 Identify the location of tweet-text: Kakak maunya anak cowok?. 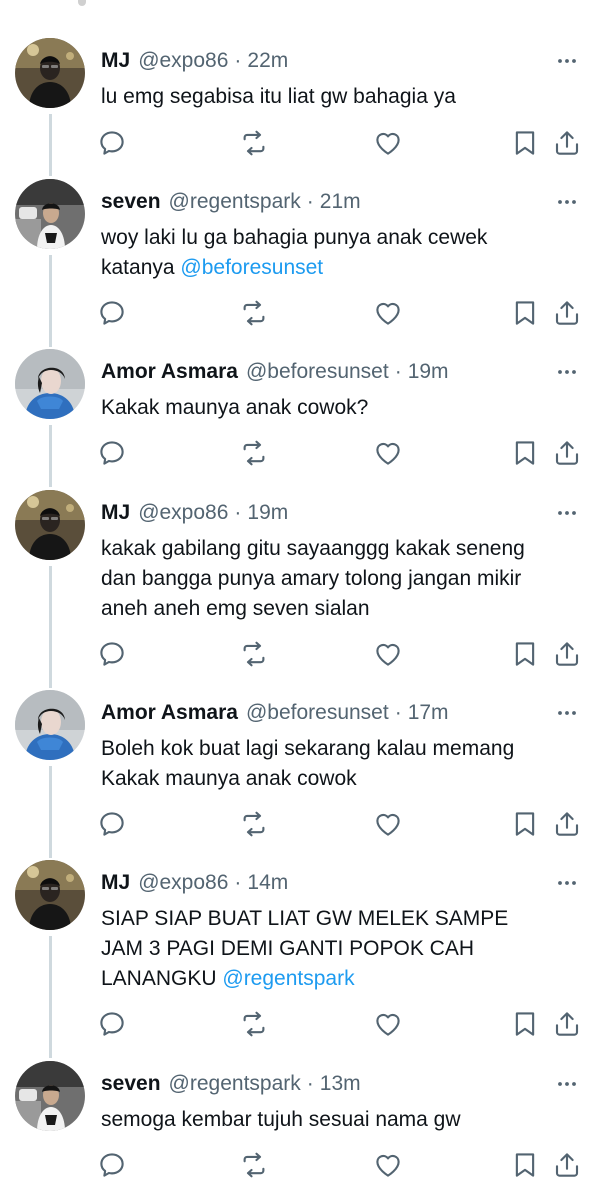
(336, 408).